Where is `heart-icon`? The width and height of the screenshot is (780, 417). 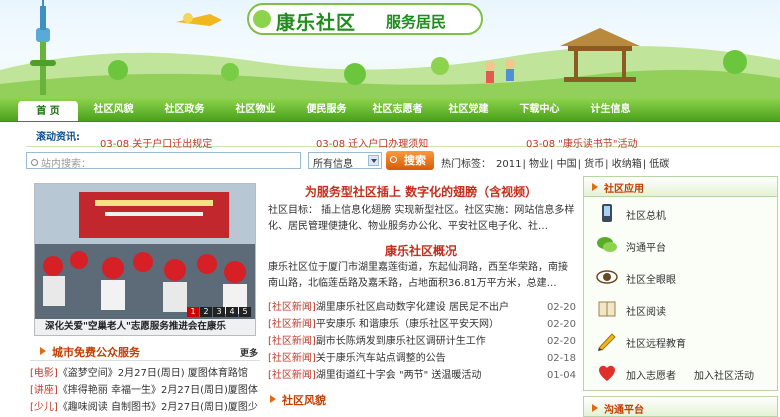 heart-icon is located at coordinates (607, 373).